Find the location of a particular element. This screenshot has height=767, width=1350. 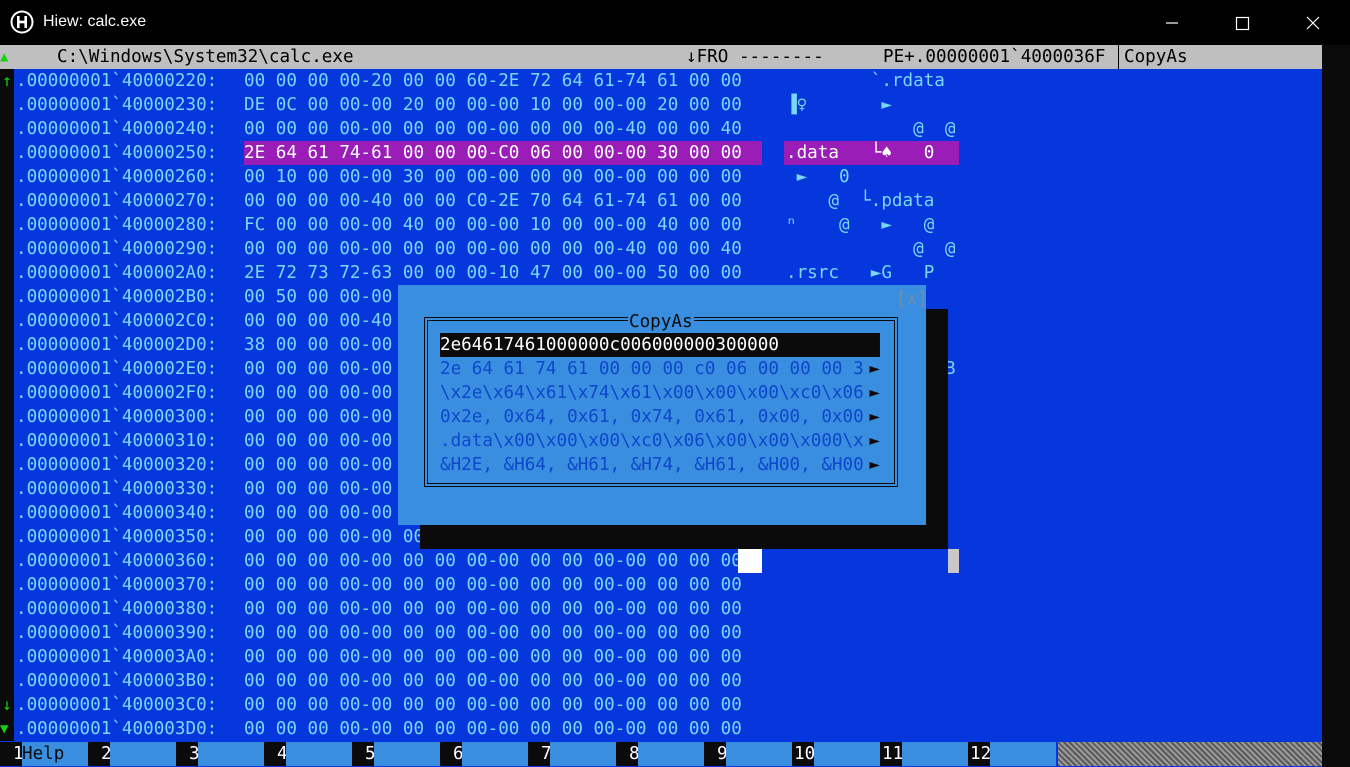

copyas-option-text: .data\x00\x00\x00\xc0\x06\x00\x00\x000\x is located at coordinates (652, 441).